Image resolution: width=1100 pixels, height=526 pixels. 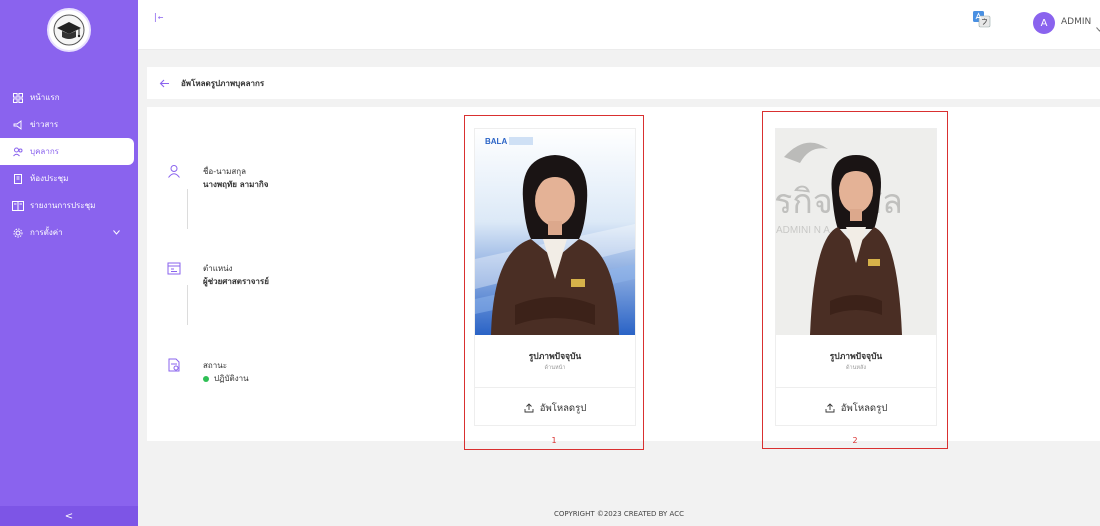 I want to click on sidebar-item-label: หน้าแรก, so click(x=45, y=97).